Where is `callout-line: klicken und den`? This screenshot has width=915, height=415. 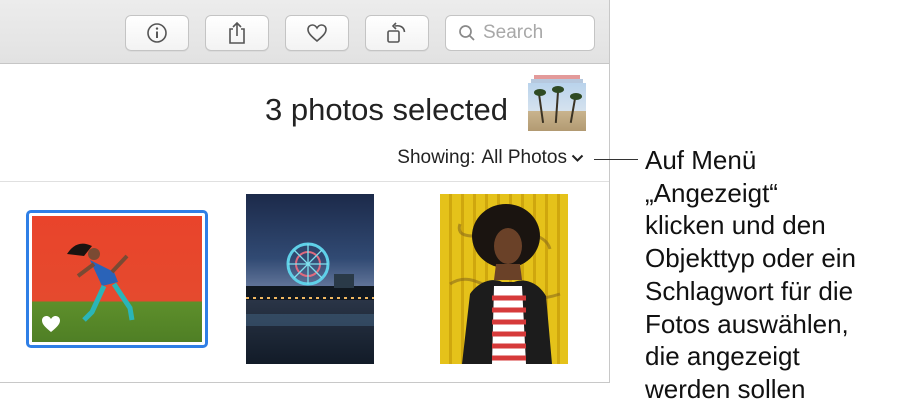 callout-line: klicken und den is located at coordinates (735, 225).